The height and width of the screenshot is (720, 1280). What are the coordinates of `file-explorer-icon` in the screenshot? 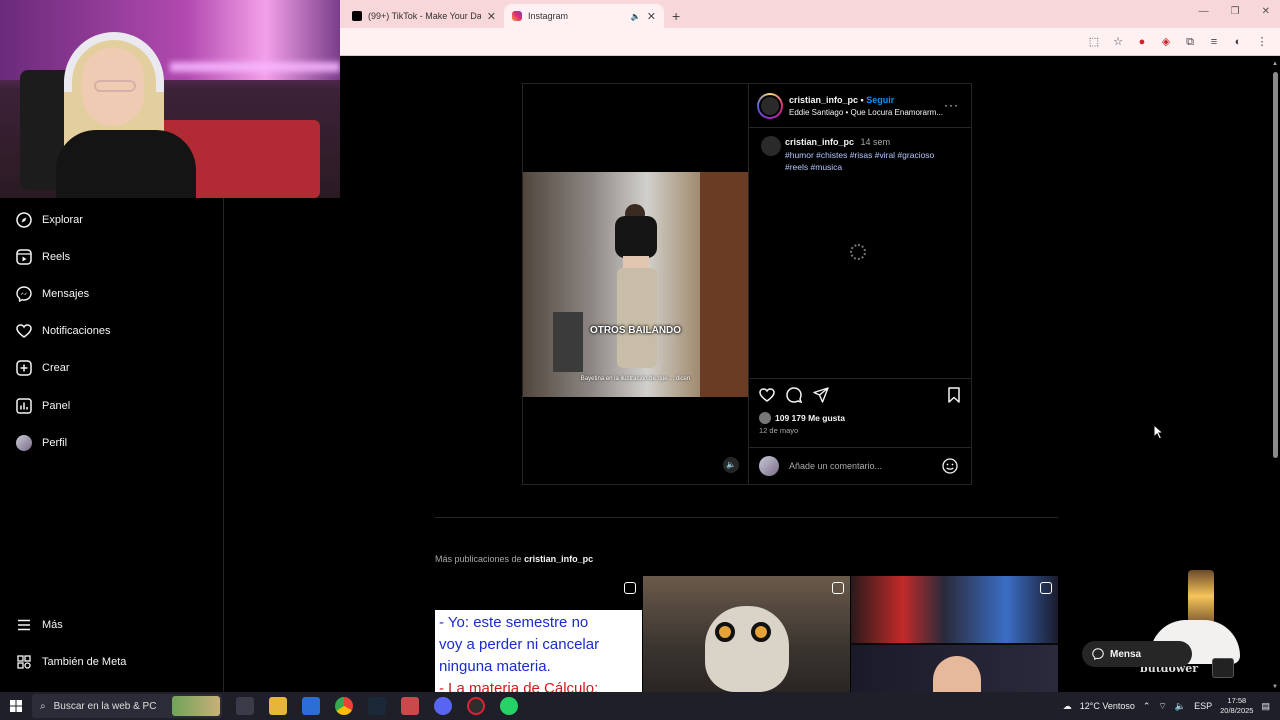 It's located at (278, 706).